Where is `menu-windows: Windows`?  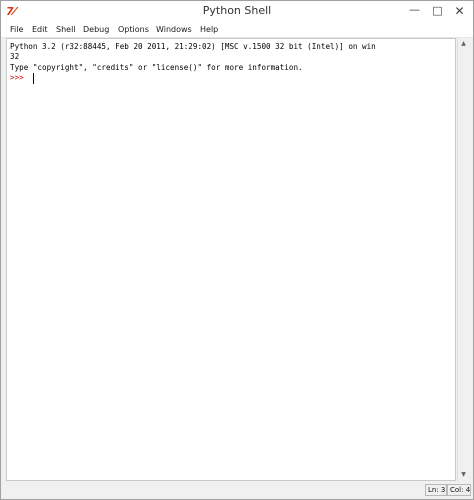 menu-windows: Windows is located at coordinates (174, 29).